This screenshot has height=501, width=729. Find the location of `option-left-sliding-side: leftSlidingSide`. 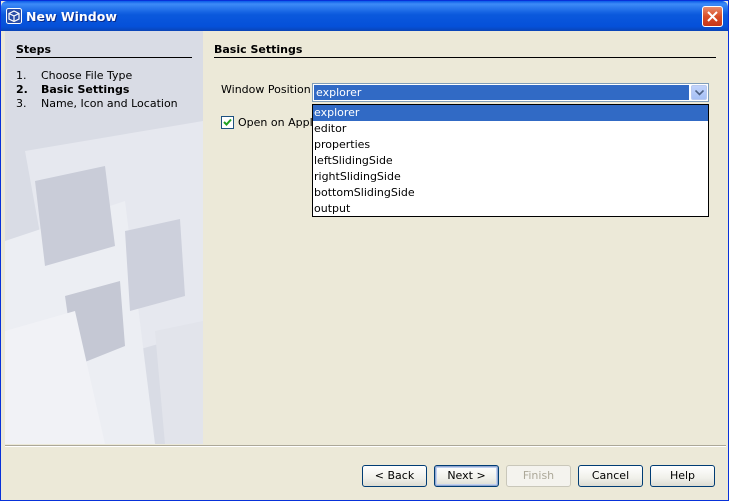

option-left-sliding-side: leftSlidingSide is located at coordinates (510, 161).